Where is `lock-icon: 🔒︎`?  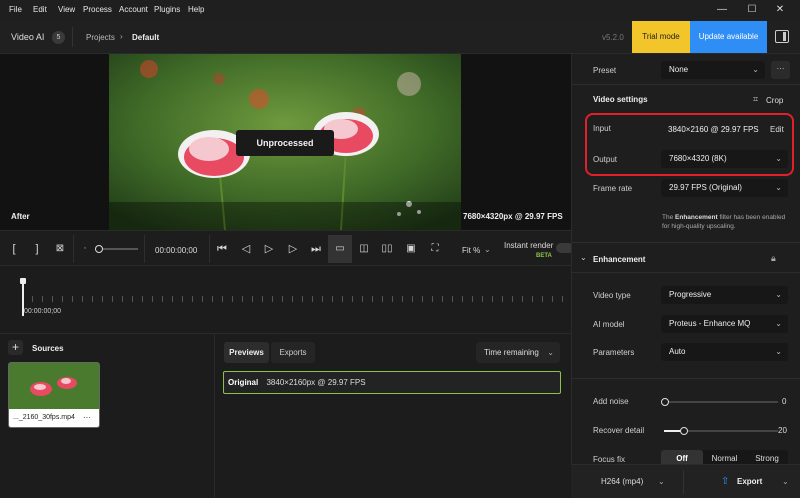
lock-icon: 🔒︎ is located at coordinates (773, 258).